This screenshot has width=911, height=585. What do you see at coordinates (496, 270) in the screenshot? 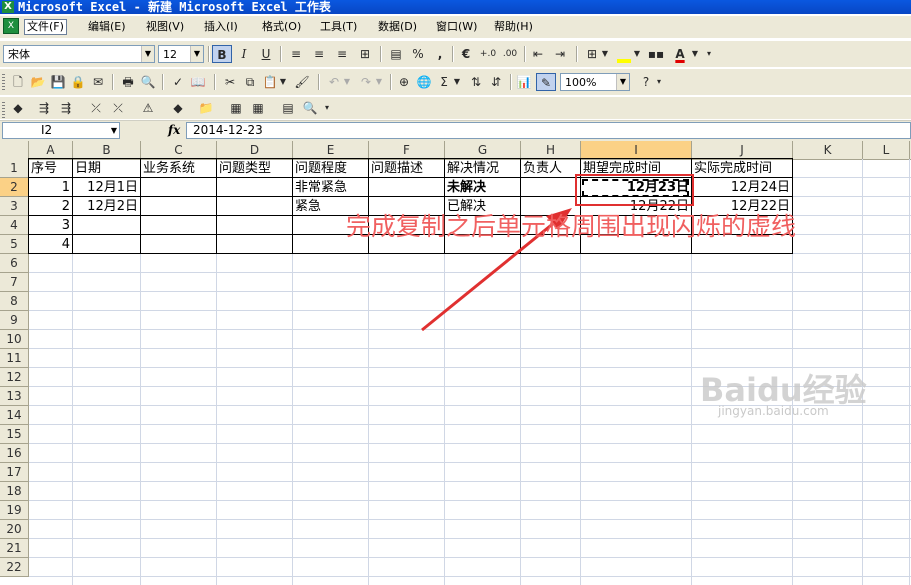
I see `annotation-arrow` at bounding box center [496, 270].